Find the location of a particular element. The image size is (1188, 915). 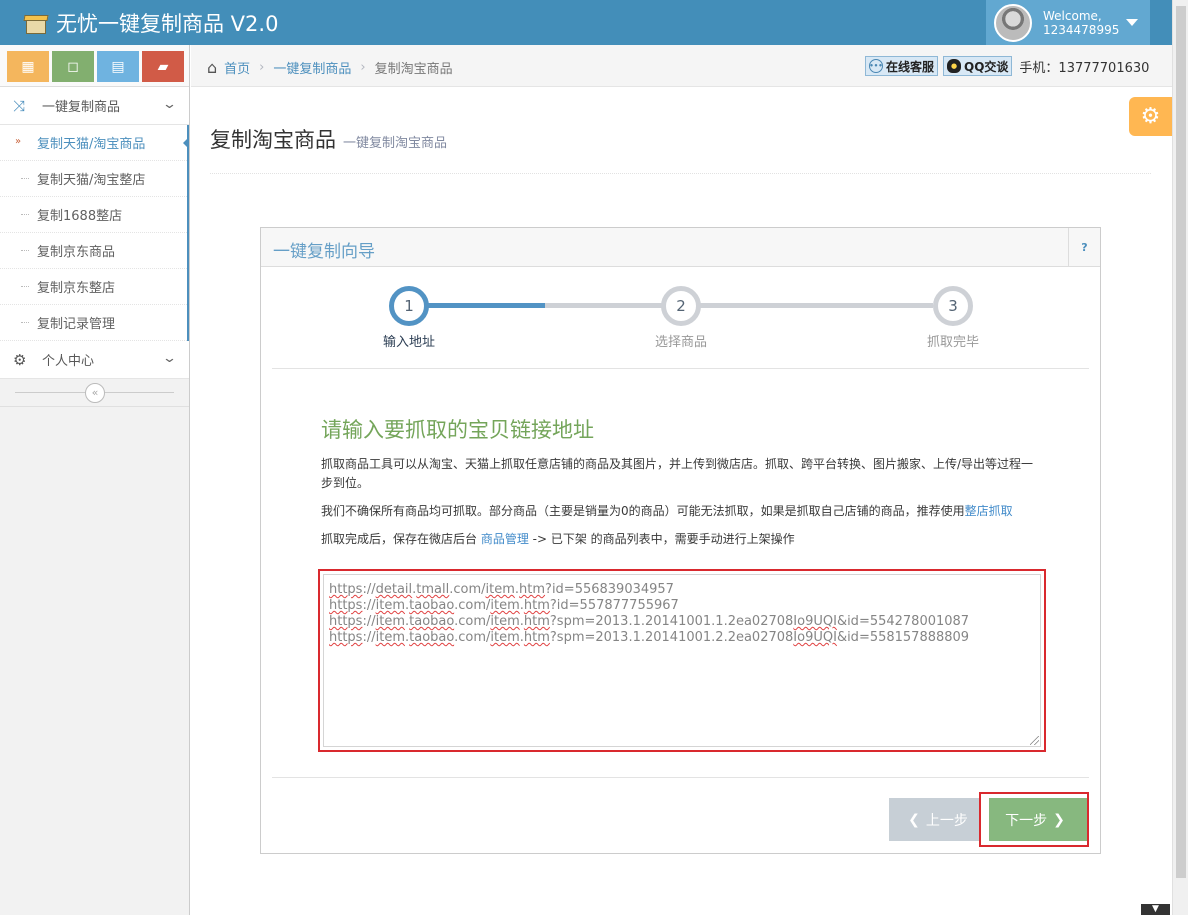

breadcrumb-section: 一键复制商品 is located at coordinates (312, 67).